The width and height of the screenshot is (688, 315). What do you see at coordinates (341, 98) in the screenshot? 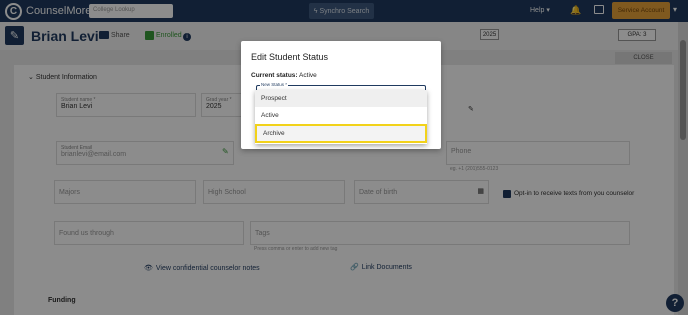
I see `option-prospect: Prospect` at bounding box center [341, 98].